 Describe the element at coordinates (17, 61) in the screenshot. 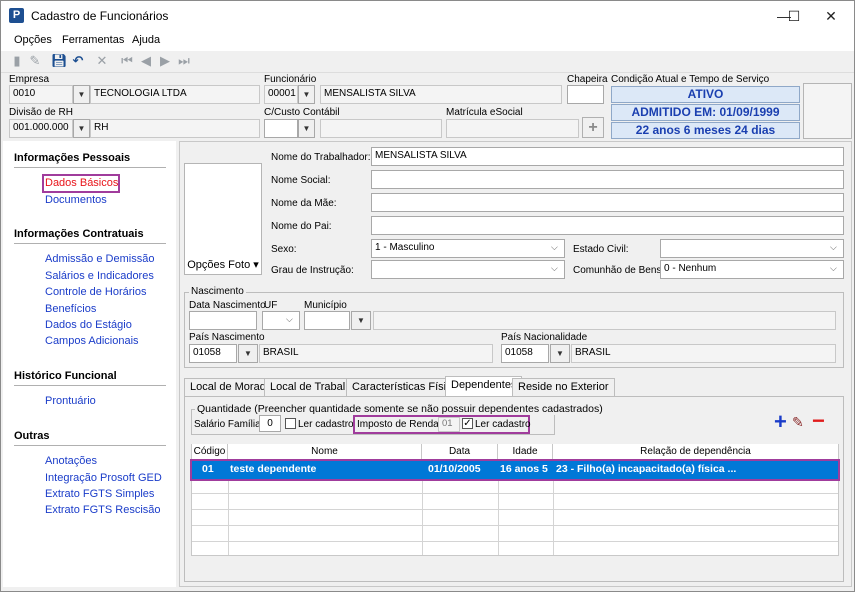

I see `new-icon: ▮` at that location.